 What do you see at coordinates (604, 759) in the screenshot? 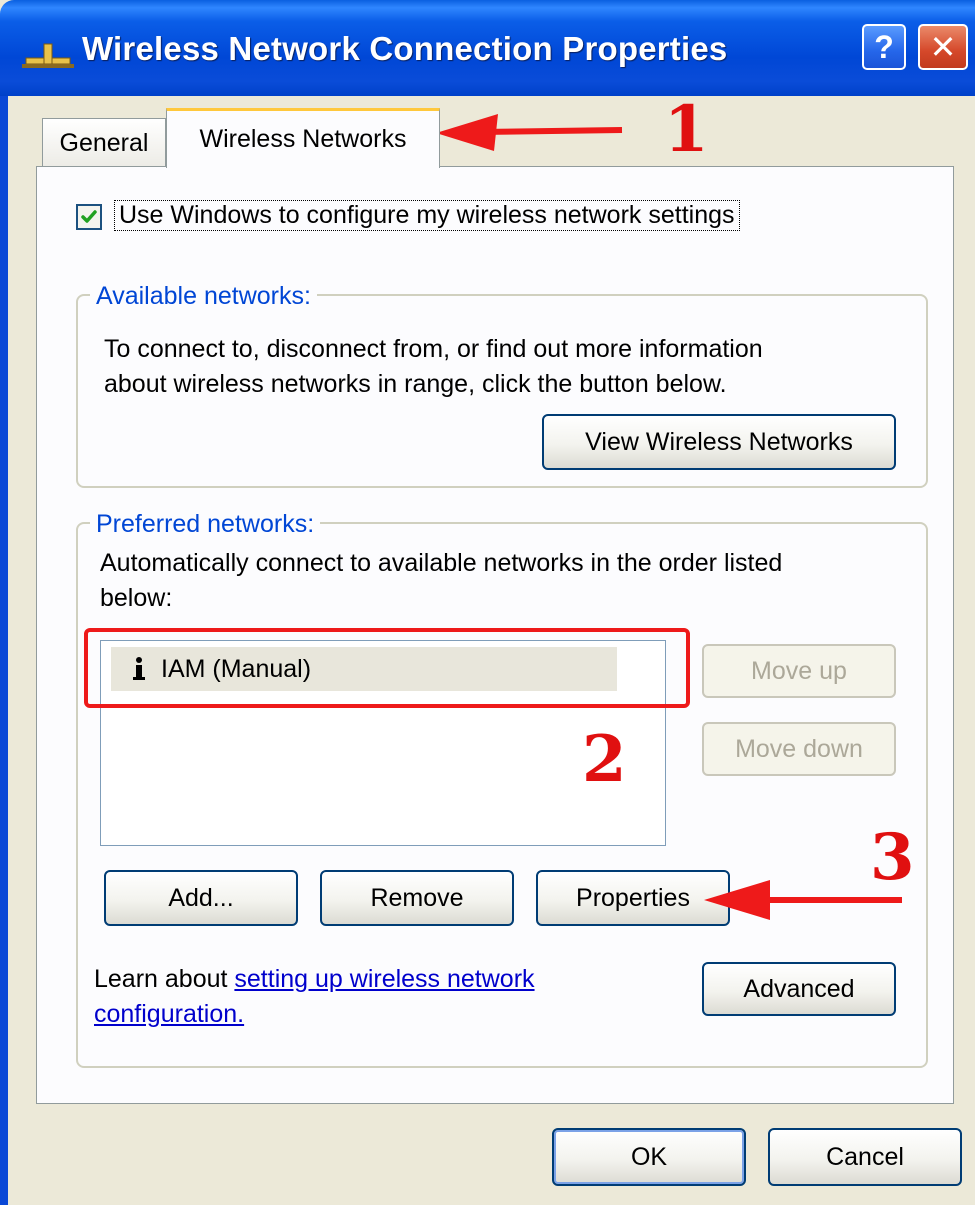
I see `annotation-step-2: 2` at bounding box center [604, 759].